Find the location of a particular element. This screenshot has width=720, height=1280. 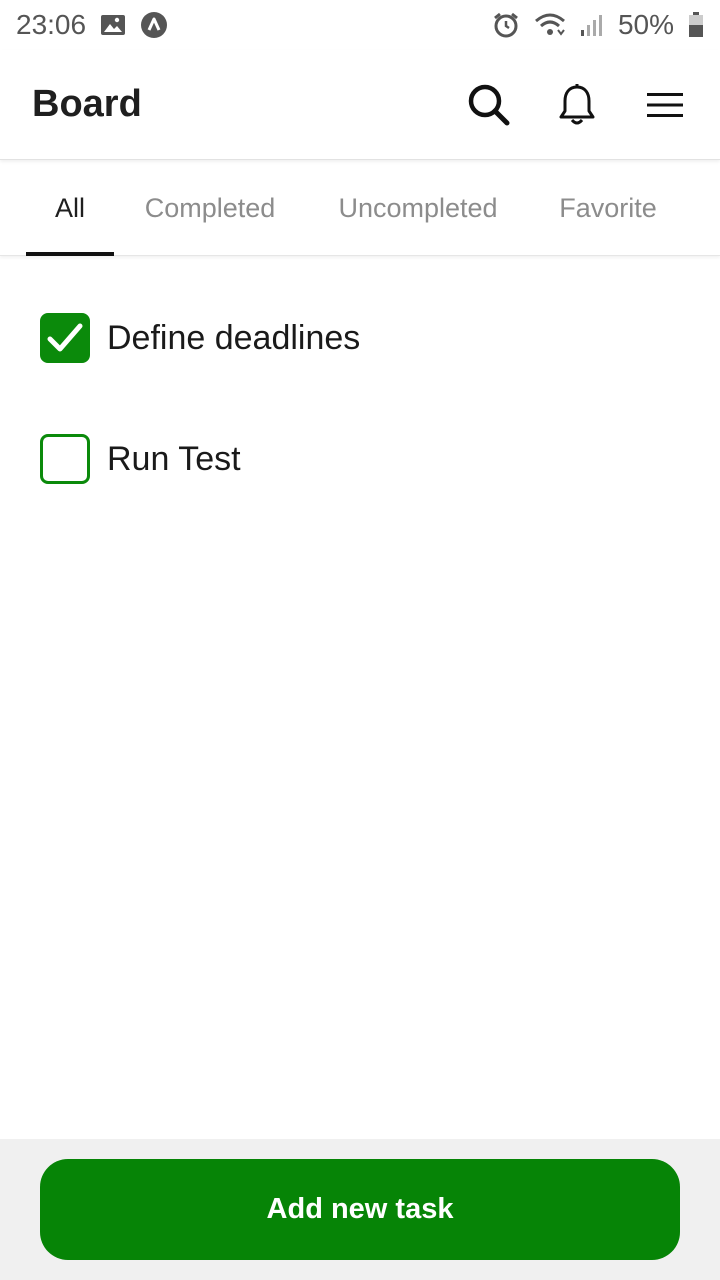

app-bar: Board is located at coordinates (360, 105).